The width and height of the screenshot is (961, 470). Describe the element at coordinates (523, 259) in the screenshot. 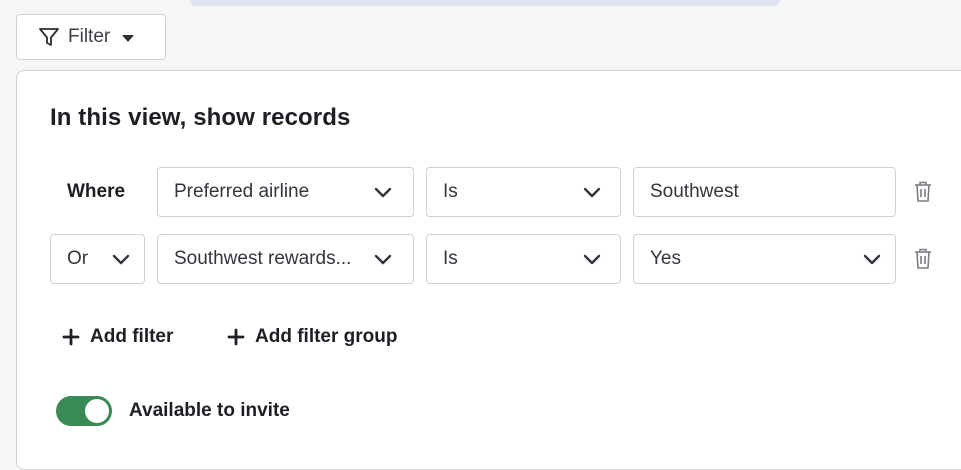

I see `operator-select-2: Is` at that location.